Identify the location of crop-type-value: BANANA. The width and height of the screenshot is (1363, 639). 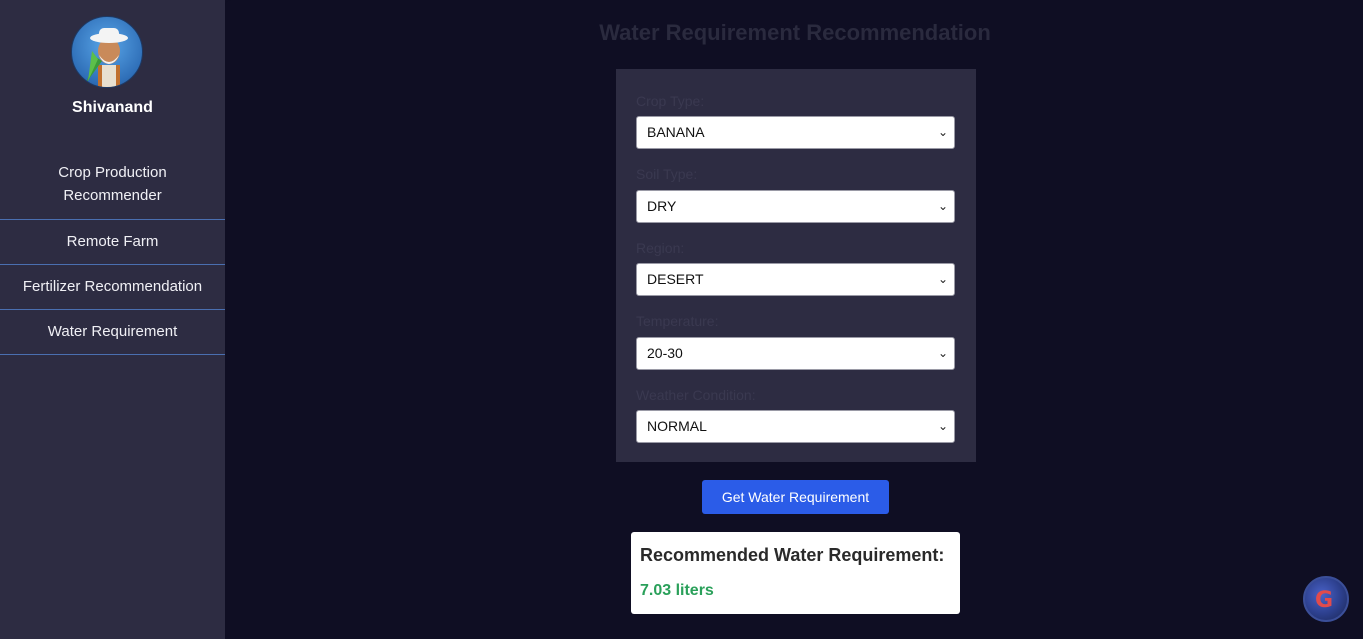
(676, 132).